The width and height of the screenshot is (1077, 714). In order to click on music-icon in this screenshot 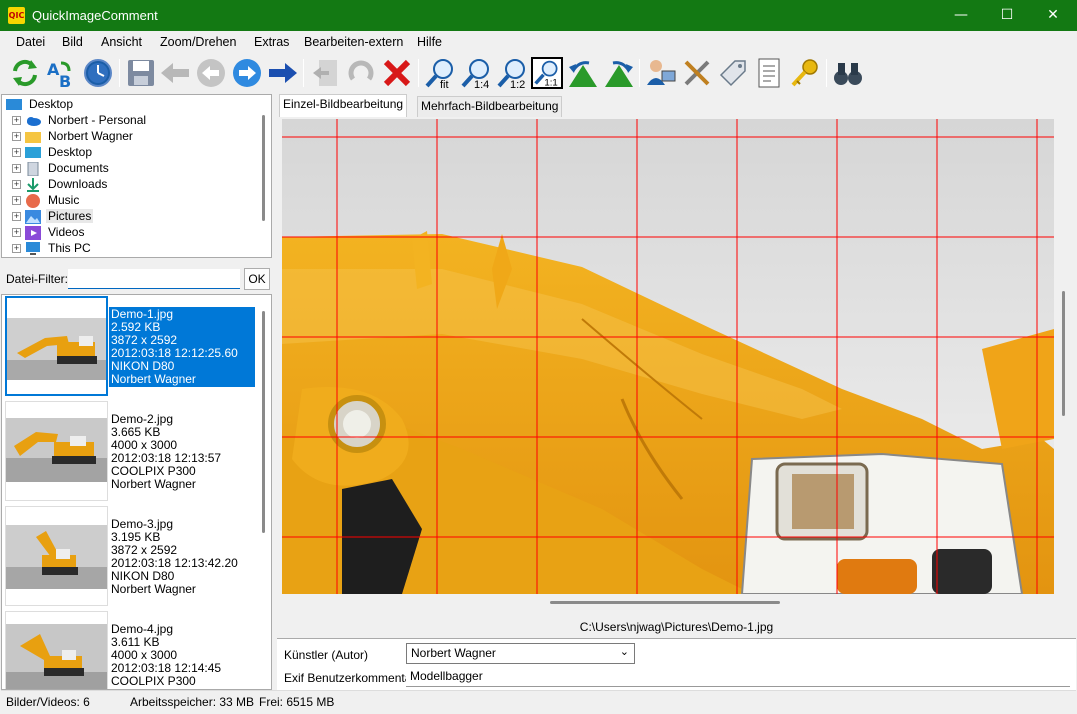, I will do `click(33, 201)`.